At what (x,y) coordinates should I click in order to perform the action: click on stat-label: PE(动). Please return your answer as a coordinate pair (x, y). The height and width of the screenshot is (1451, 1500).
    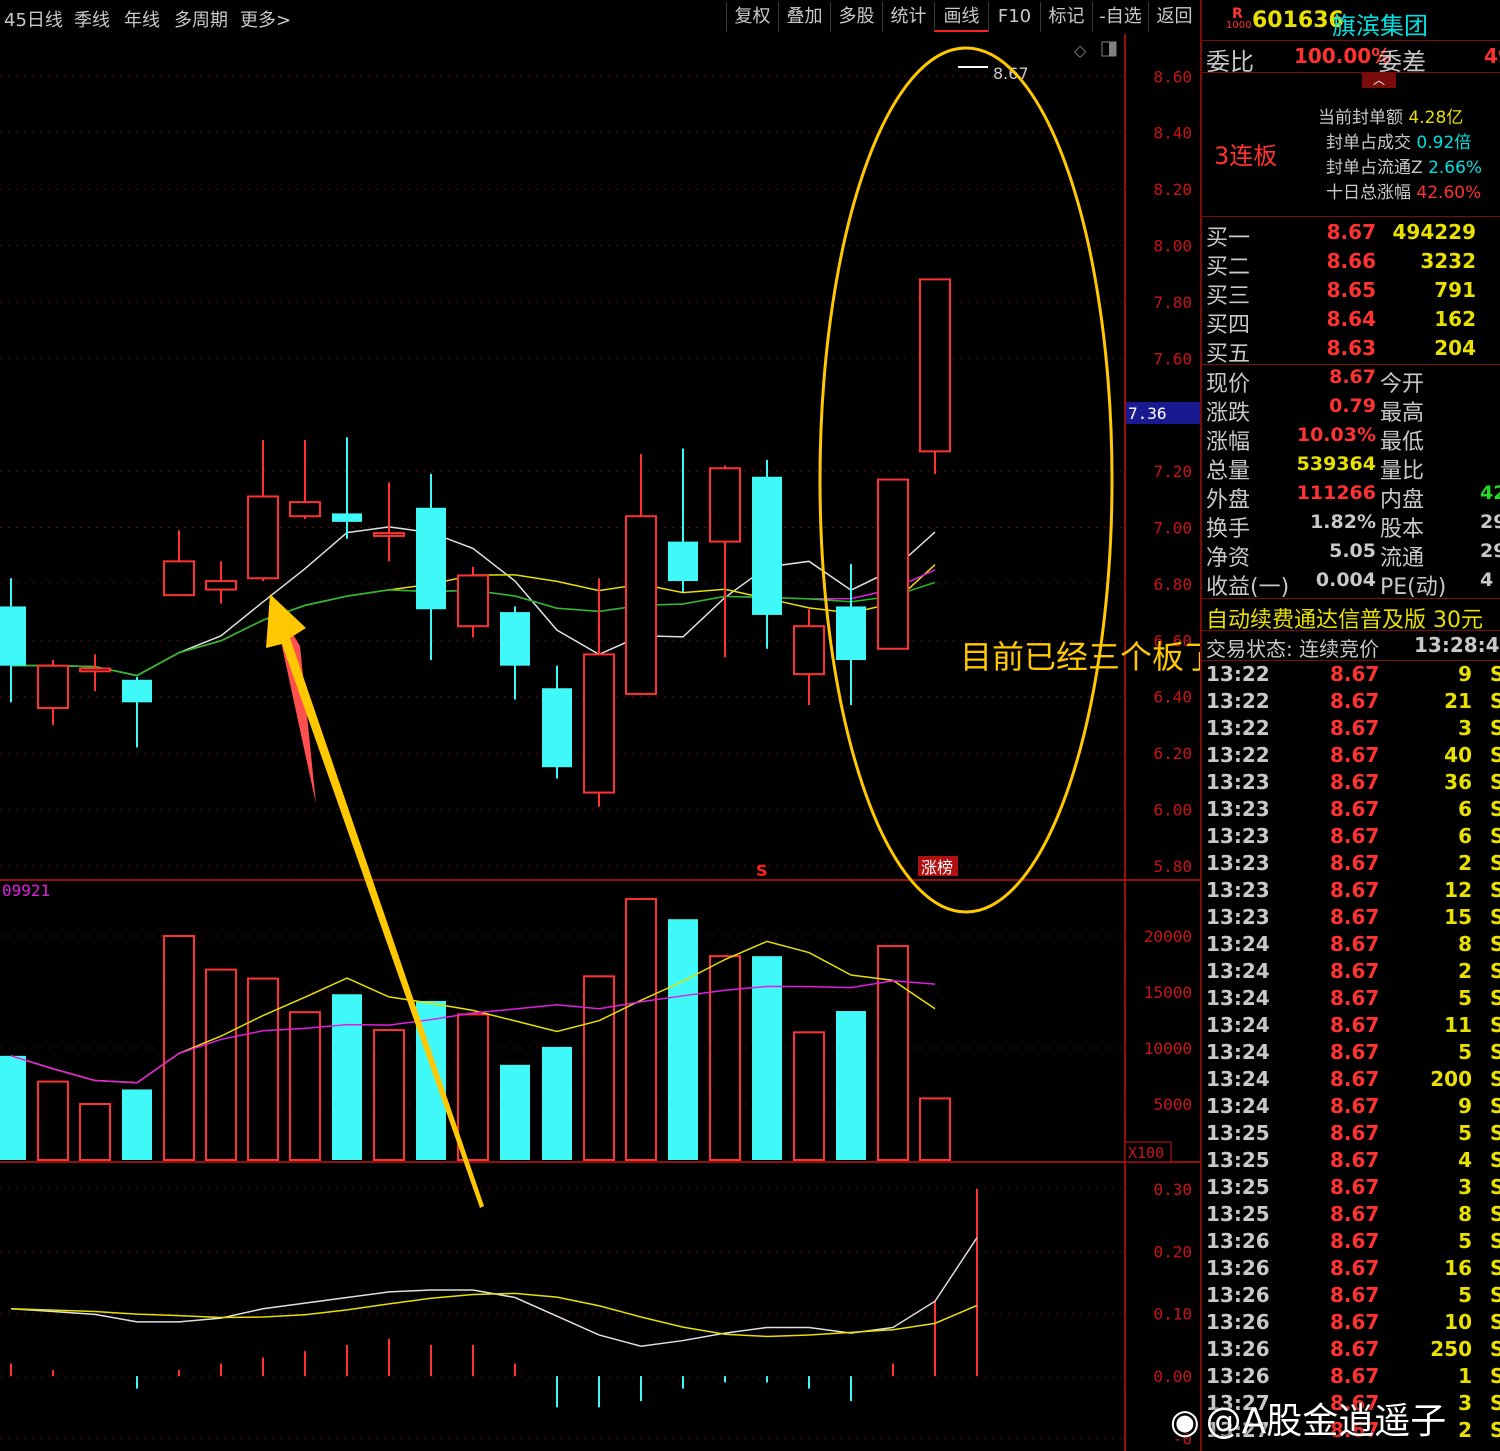
    Looking at the image, I should click on (1413, 587).